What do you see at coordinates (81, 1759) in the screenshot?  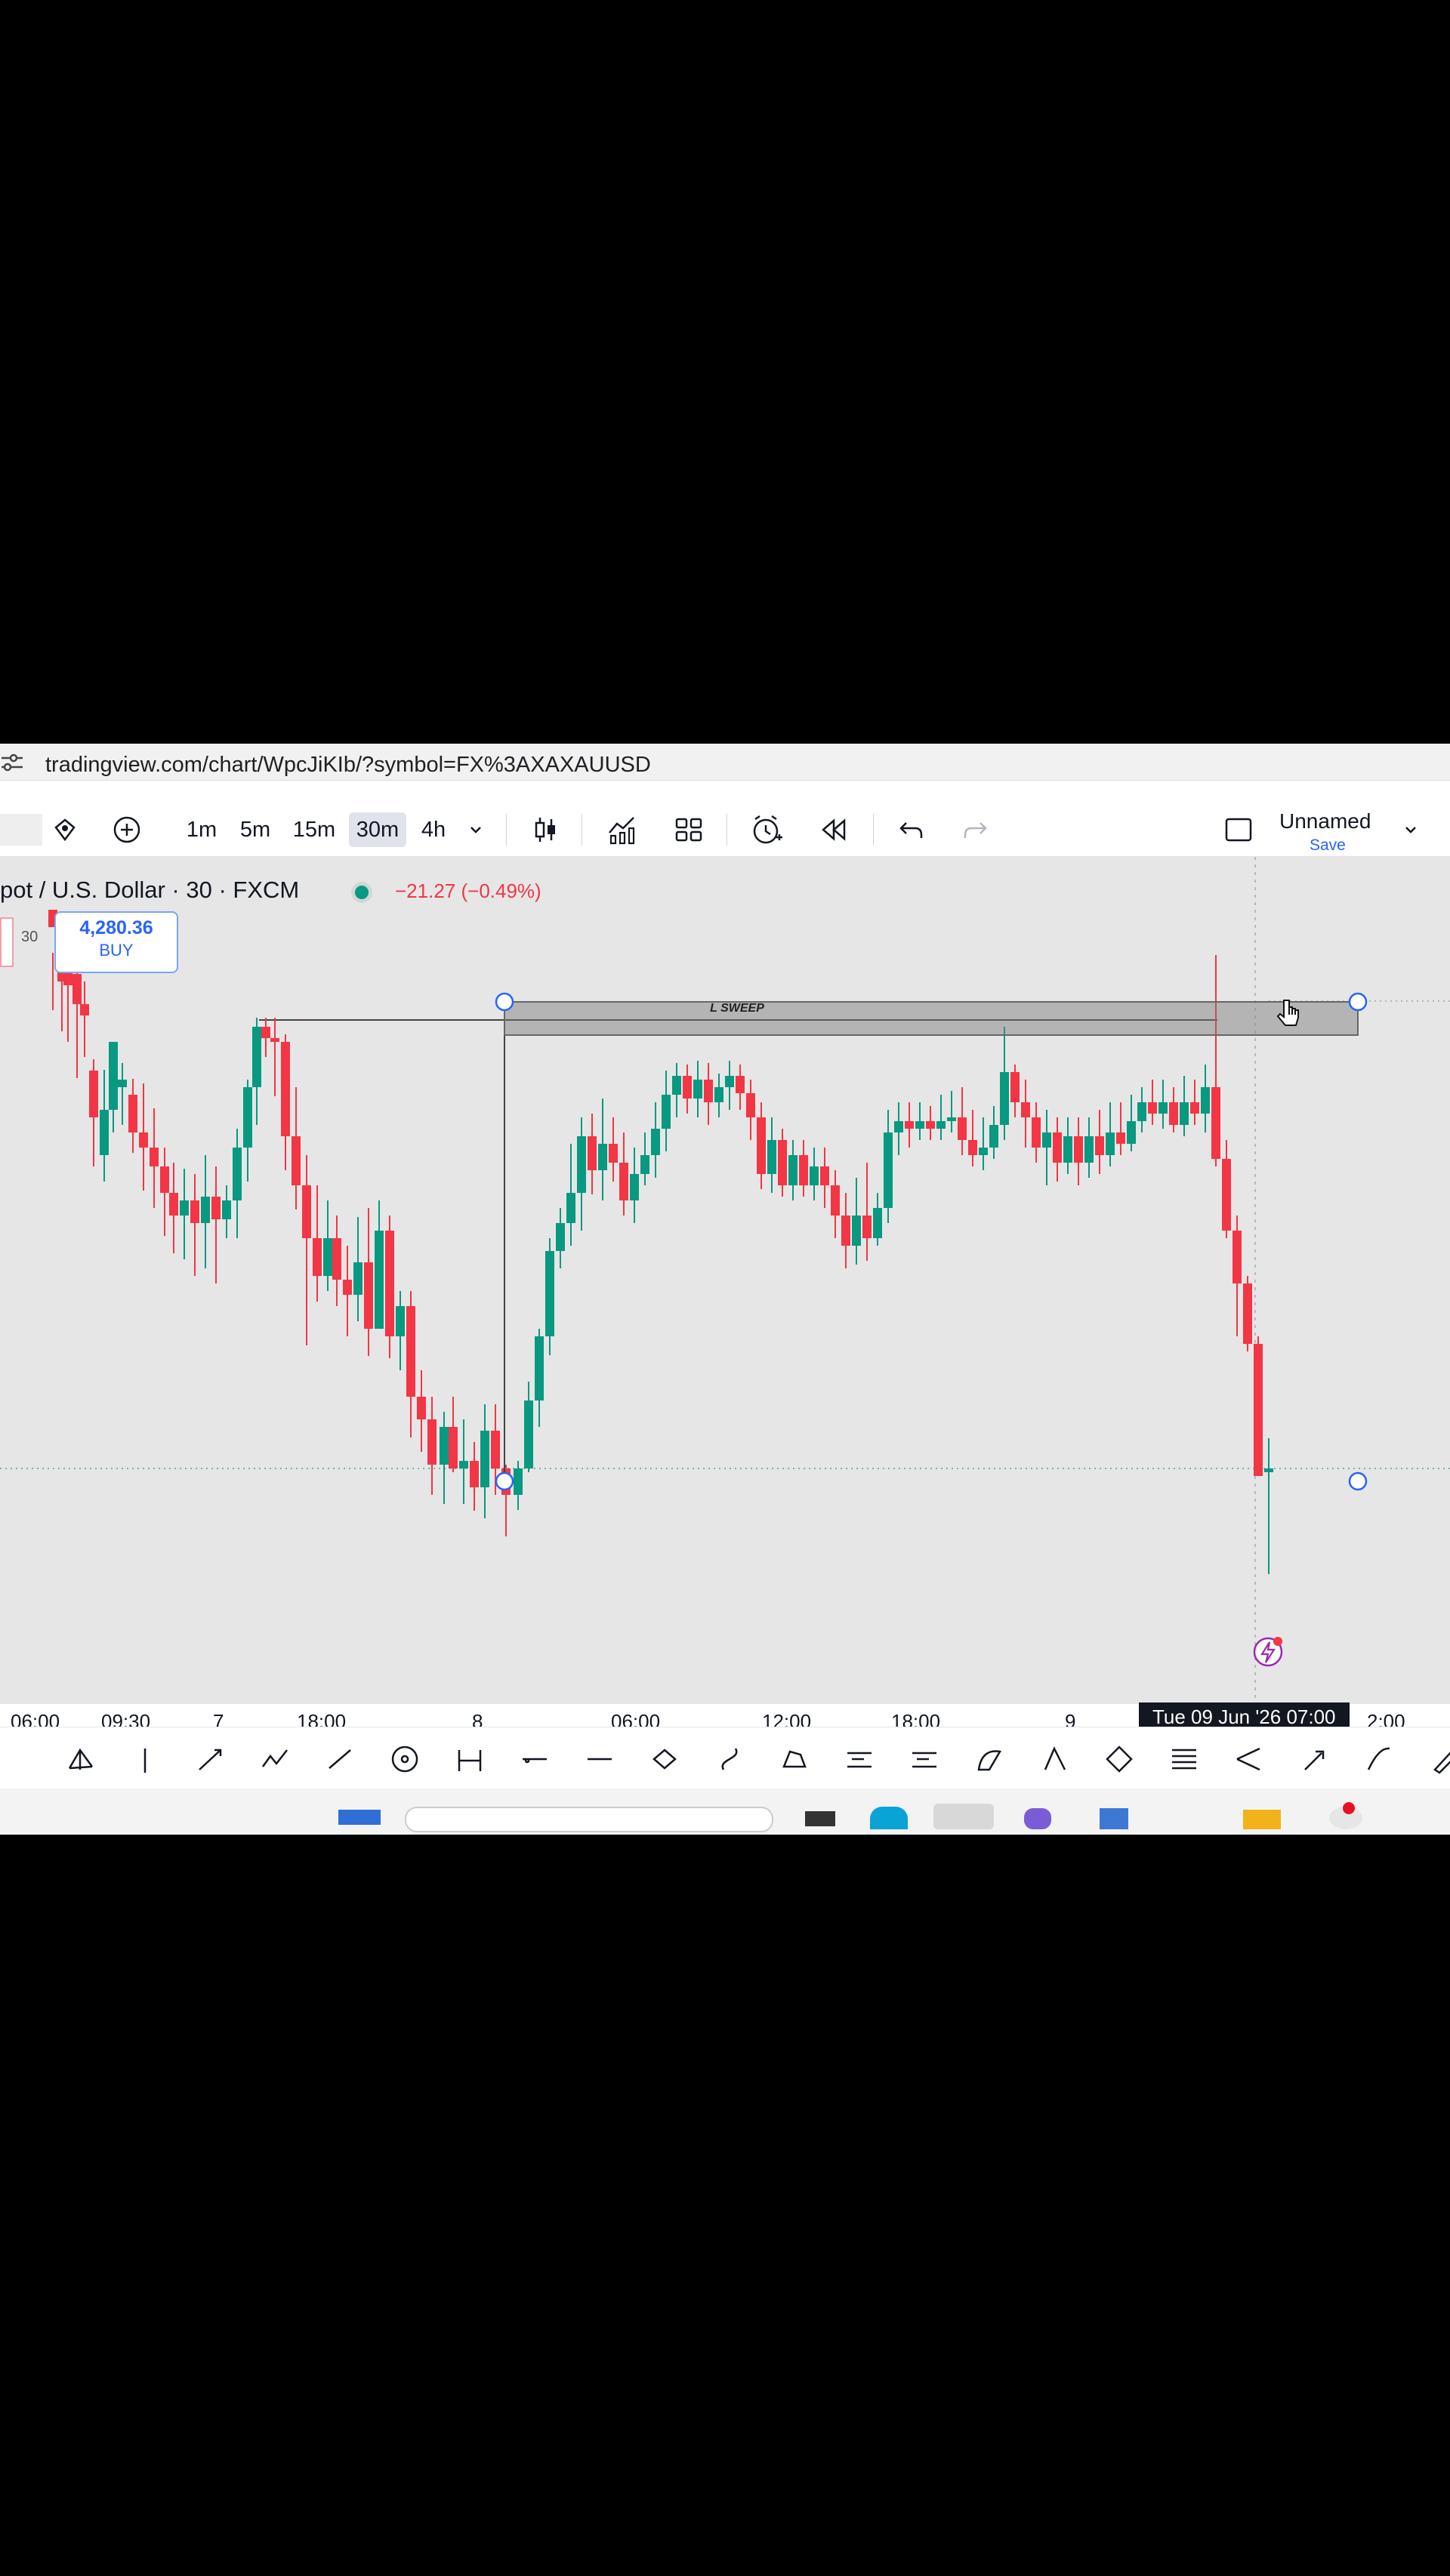 I see `pitchfork-icon` at bounding box center [81, 1759].